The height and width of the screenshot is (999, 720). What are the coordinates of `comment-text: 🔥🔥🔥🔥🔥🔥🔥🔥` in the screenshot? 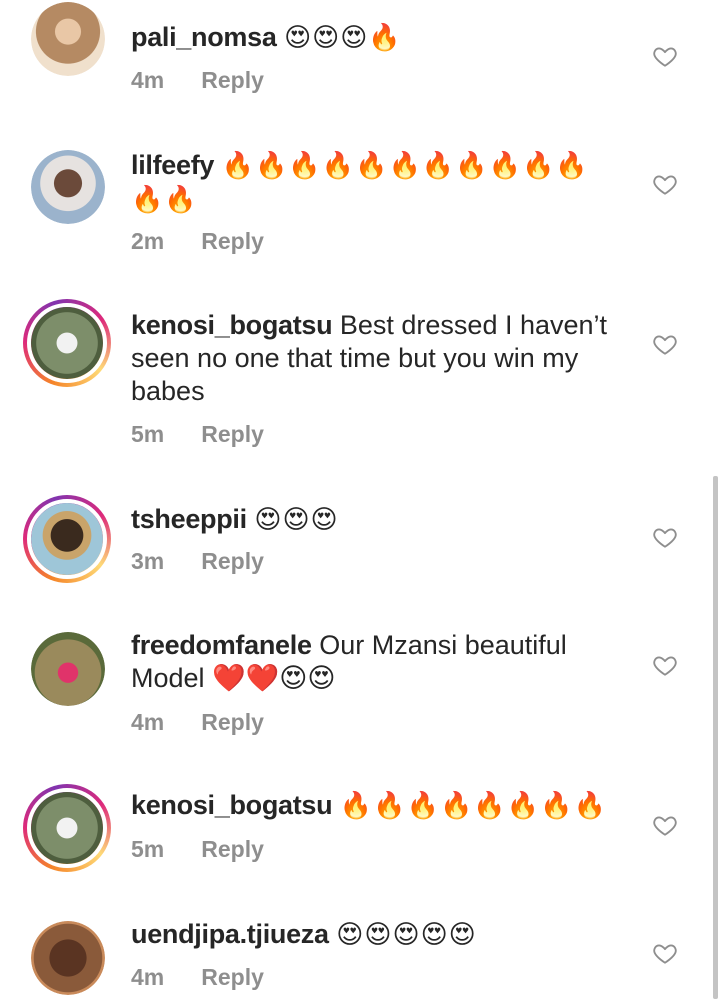 It's located at (473, 806).